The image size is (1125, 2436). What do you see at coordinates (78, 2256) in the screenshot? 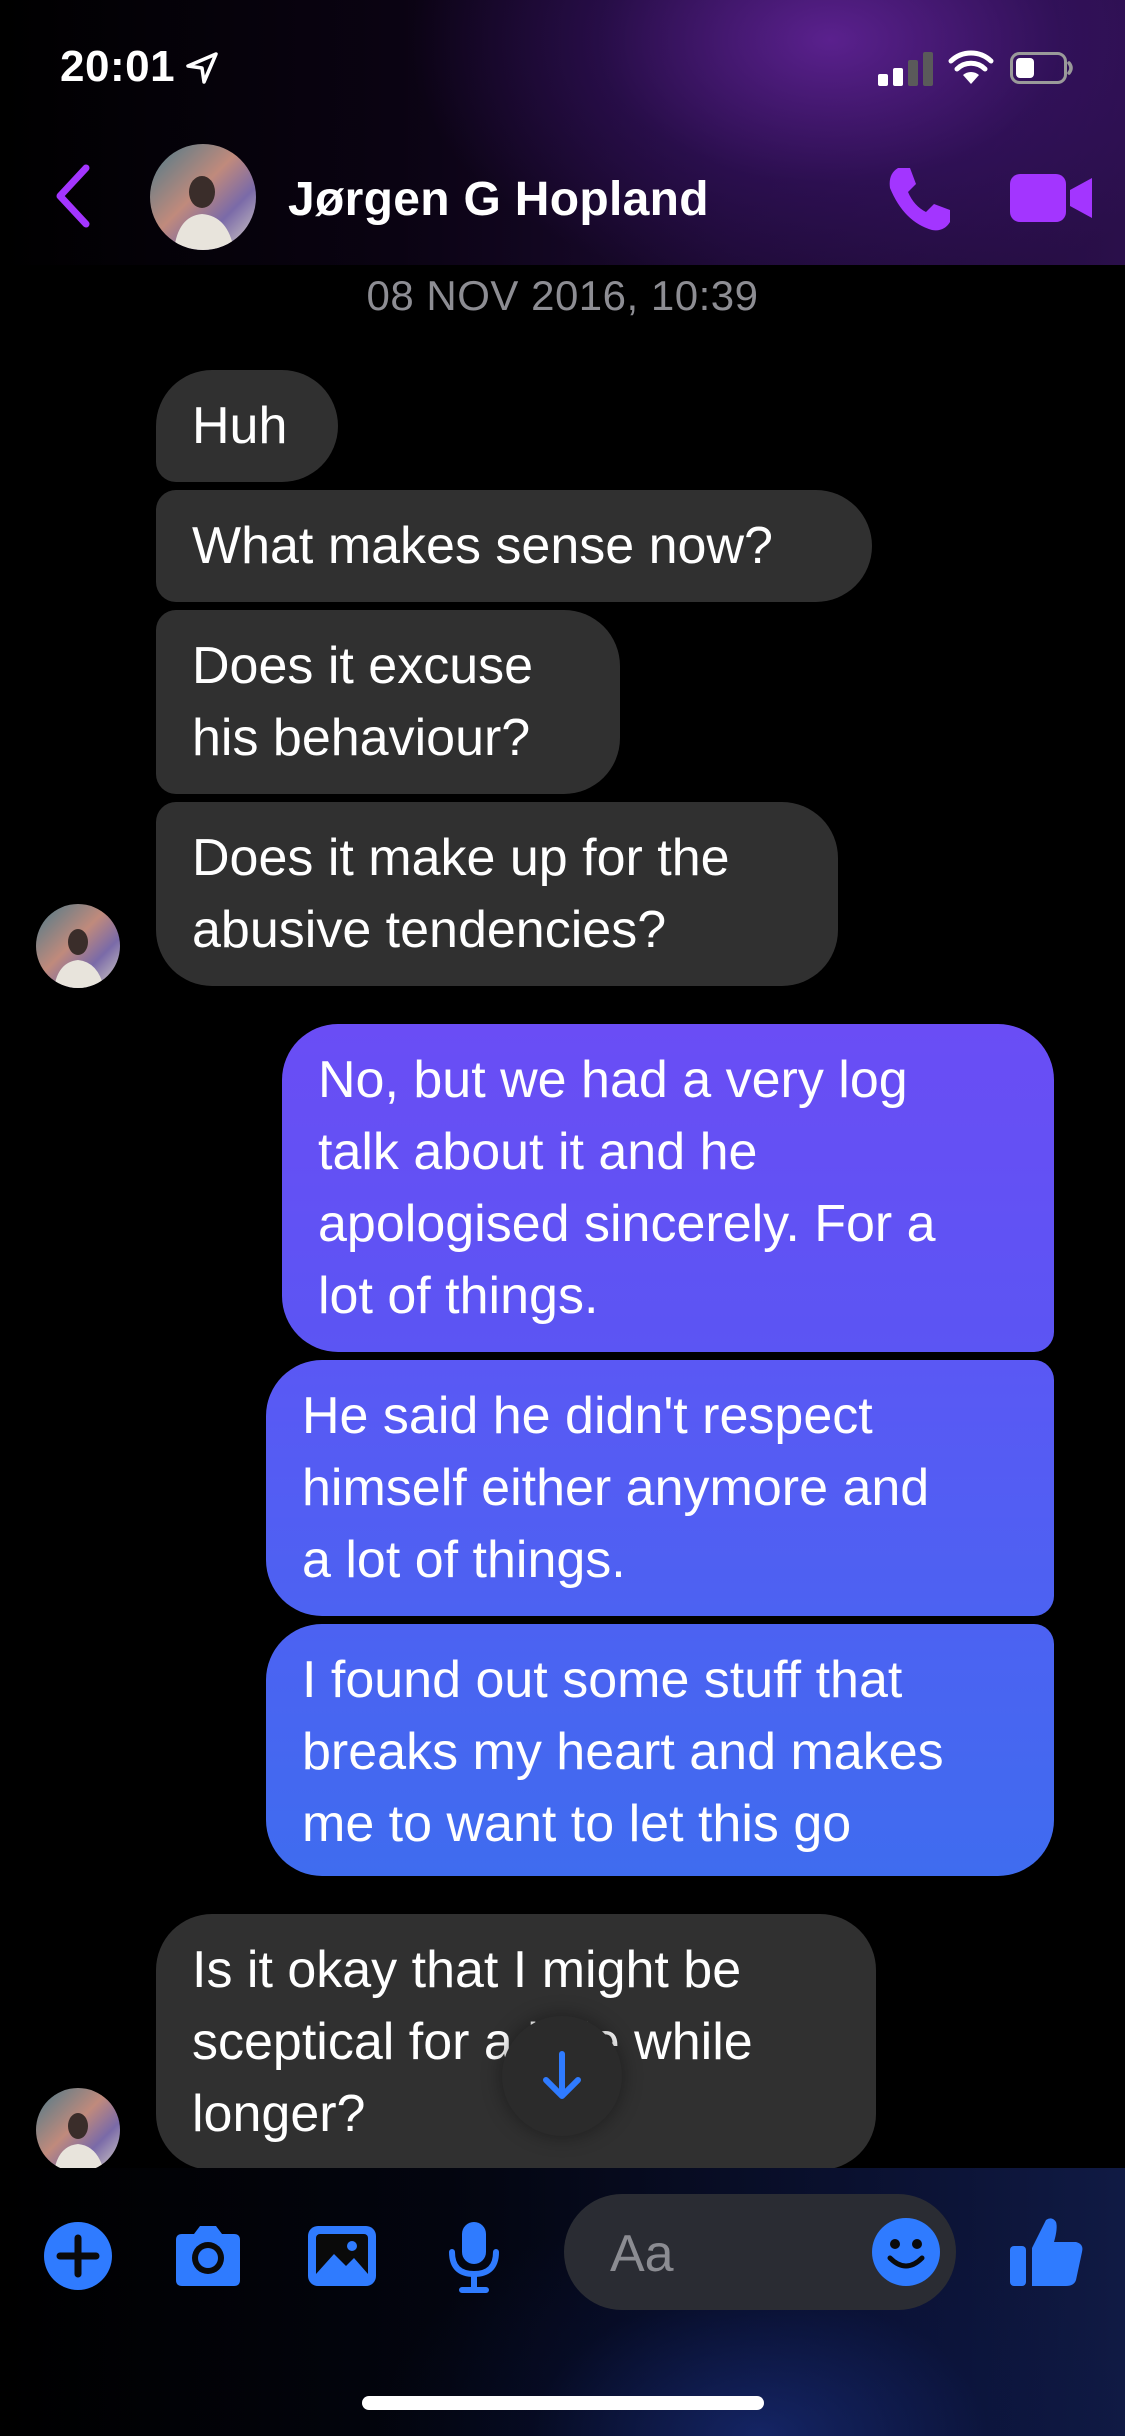
I see `plus-icon` at bounding box center [78, 2256].